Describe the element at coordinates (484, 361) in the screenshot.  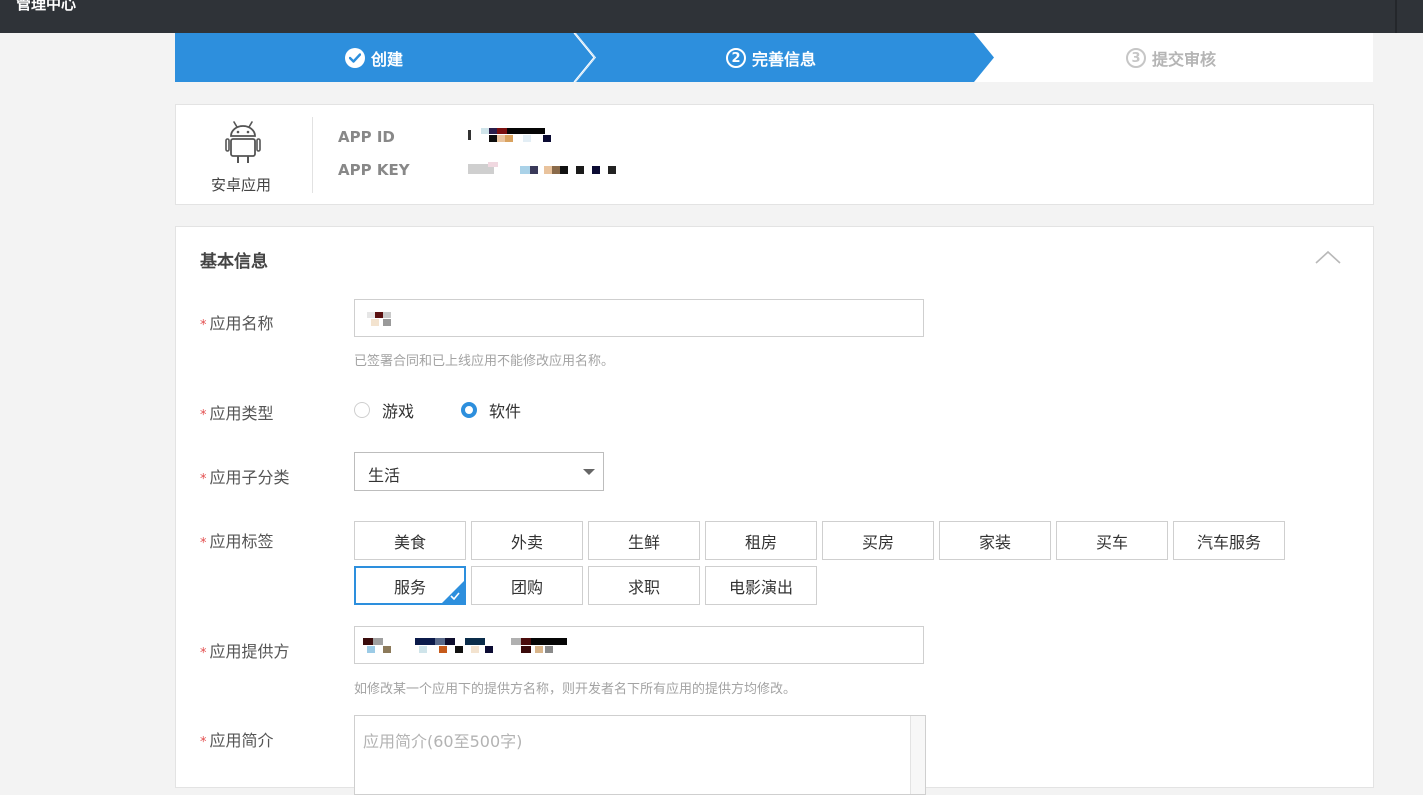
I see `app-name-hint: 已签署合同和已上线应用不能修改应用名称。` at that location.